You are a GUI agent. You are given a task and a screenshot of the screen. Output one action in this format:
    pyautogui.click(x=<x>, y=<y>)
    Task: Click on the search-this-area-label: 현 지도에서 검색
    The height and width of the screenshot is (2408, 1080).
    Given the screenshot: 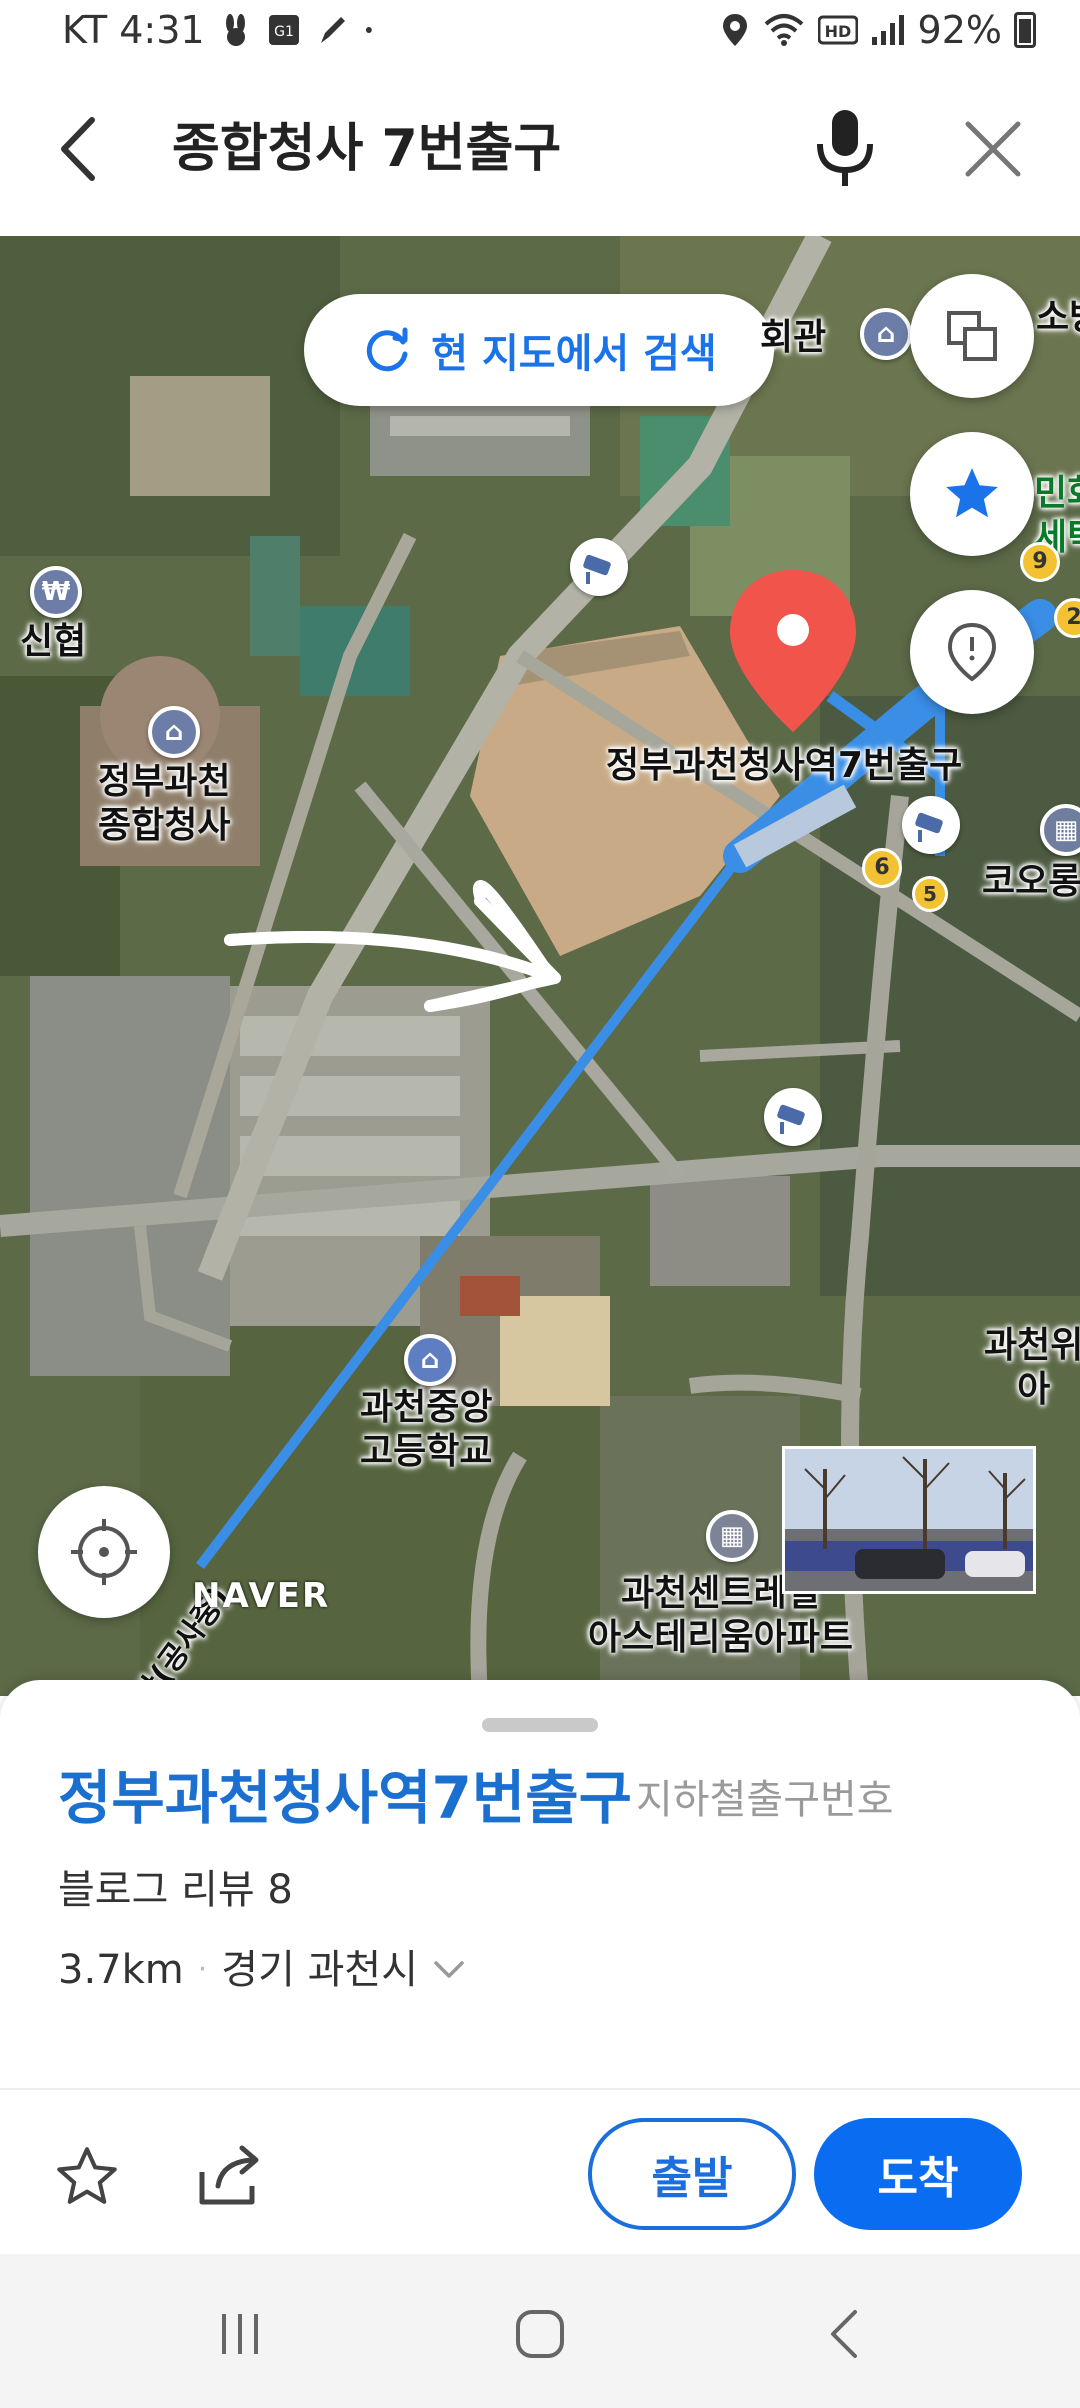 What is the action you would take?
    pyautogui.click(x=574, y=354)
    